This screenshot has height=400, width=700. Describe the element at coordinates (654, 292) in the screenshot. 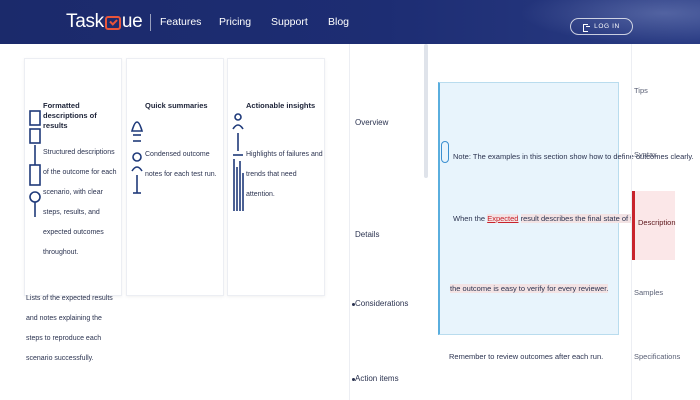

I see `rail-item-samples: Samples` at that location.